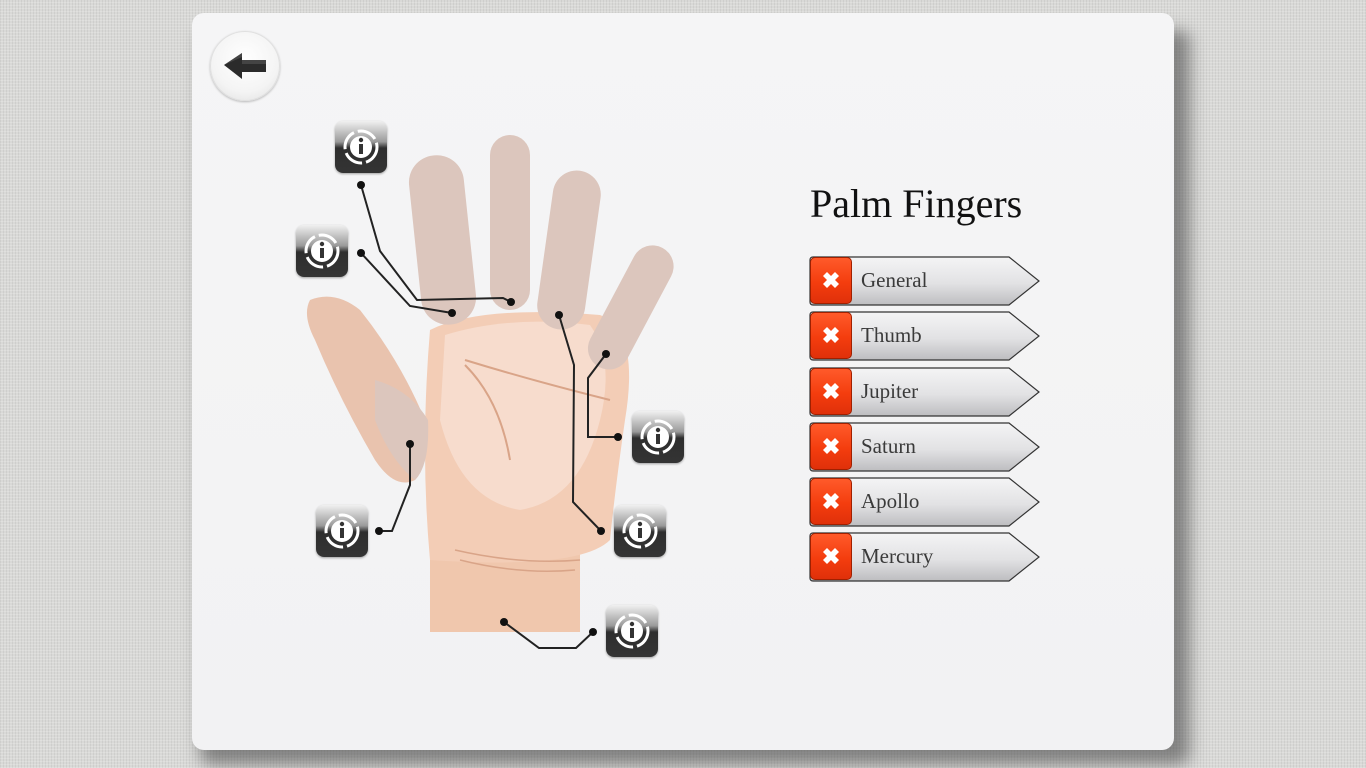  I want to click on info-button-mercury, so click(658, 437).